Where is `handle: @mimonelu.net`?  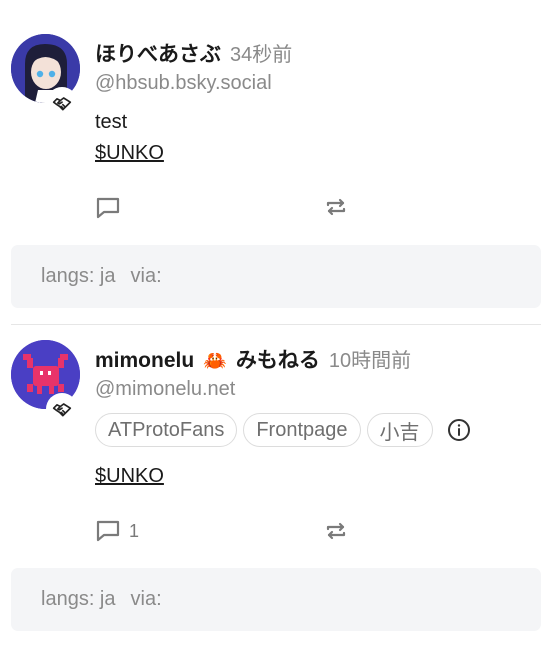
handle: @mimonelu.net is located at coordinates (165, 389).